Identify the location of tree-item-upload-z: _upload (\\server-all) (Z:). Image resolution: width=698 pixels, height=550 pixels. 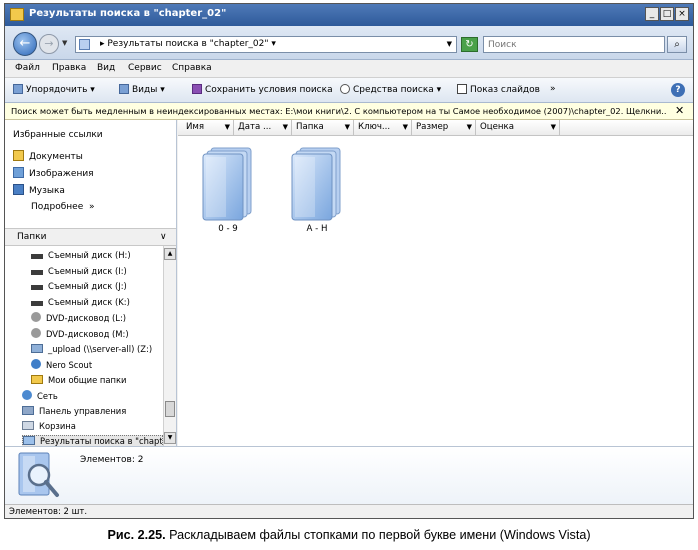
(91, 349).